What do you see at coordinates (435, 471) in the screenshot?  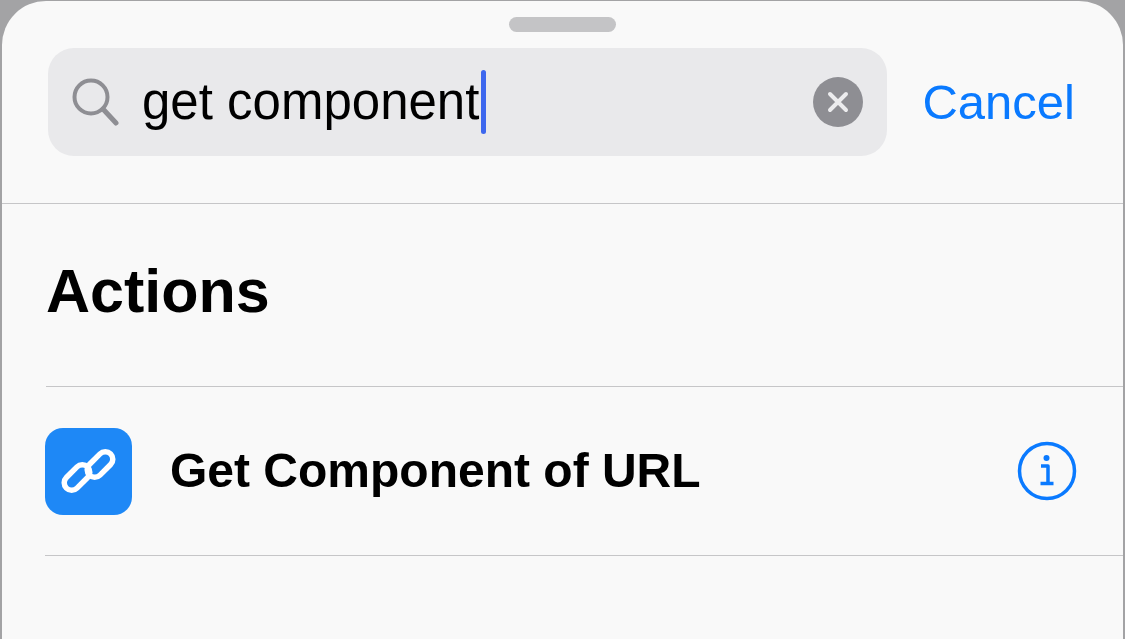 I see `action-title: Get Component of URL` at bounding box center [435, 471].